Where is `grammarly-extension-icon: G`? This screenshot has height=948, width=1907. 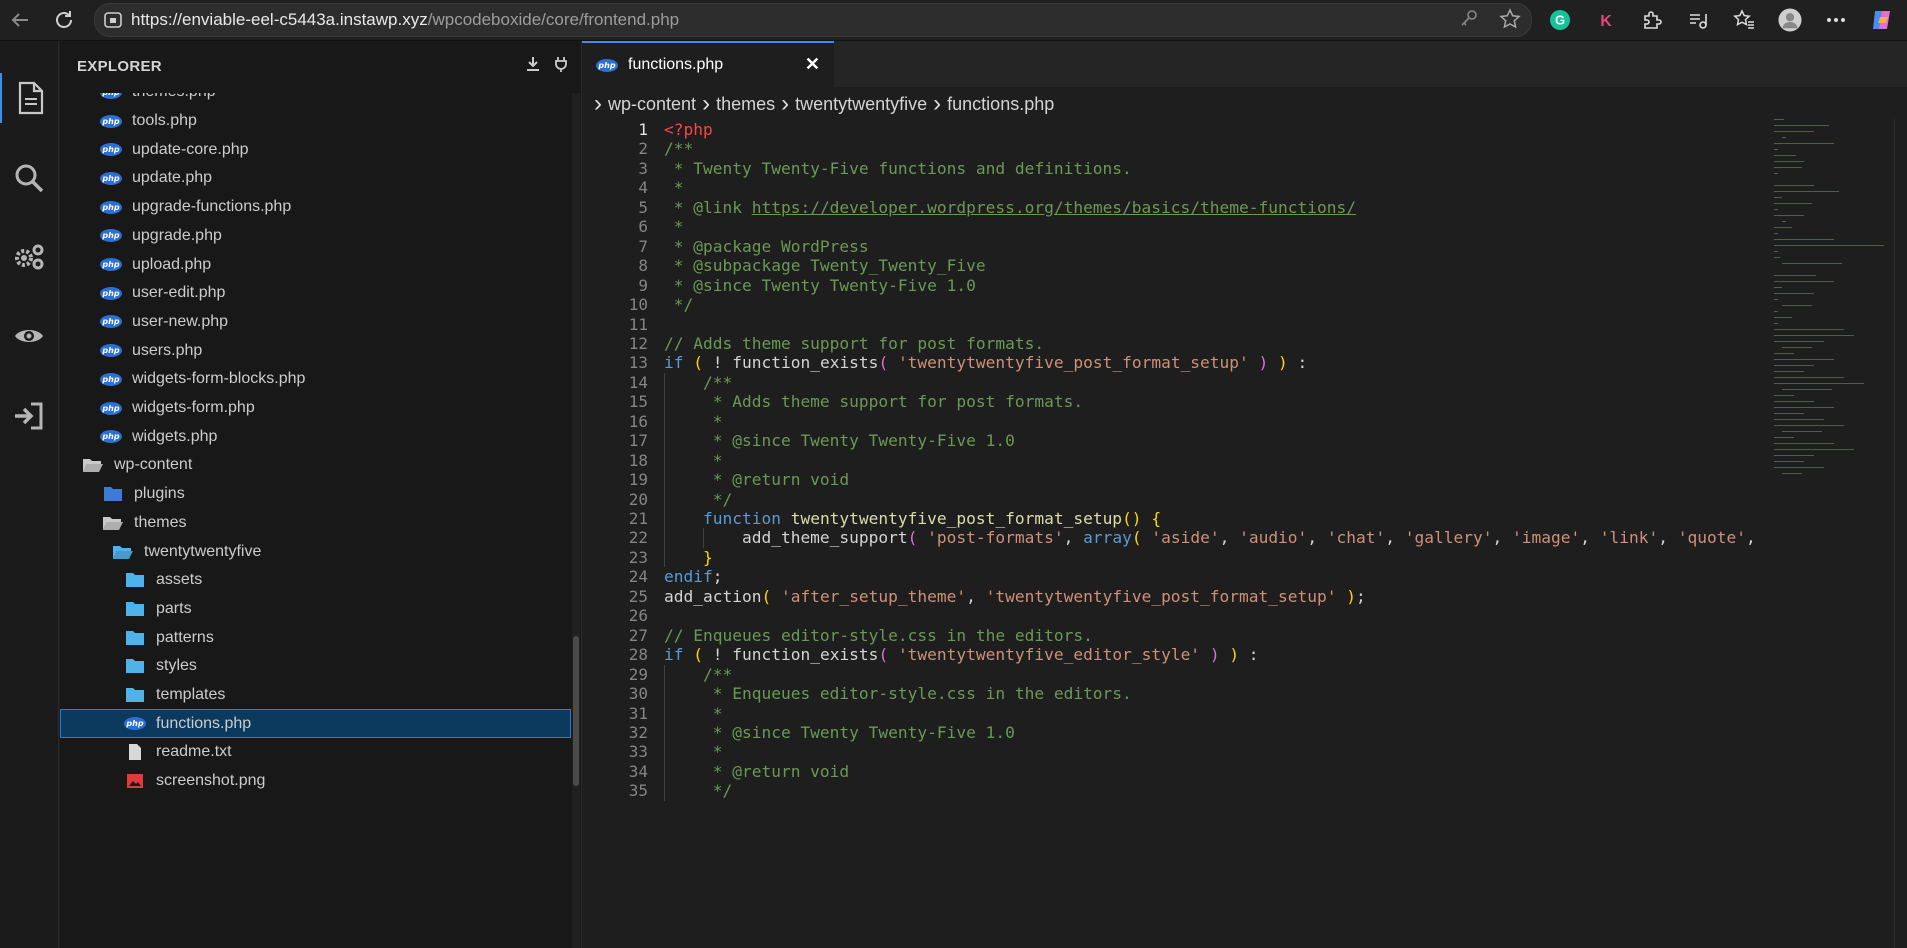
grammarly-extension-icon: G is located at coordinates (1560, 20).